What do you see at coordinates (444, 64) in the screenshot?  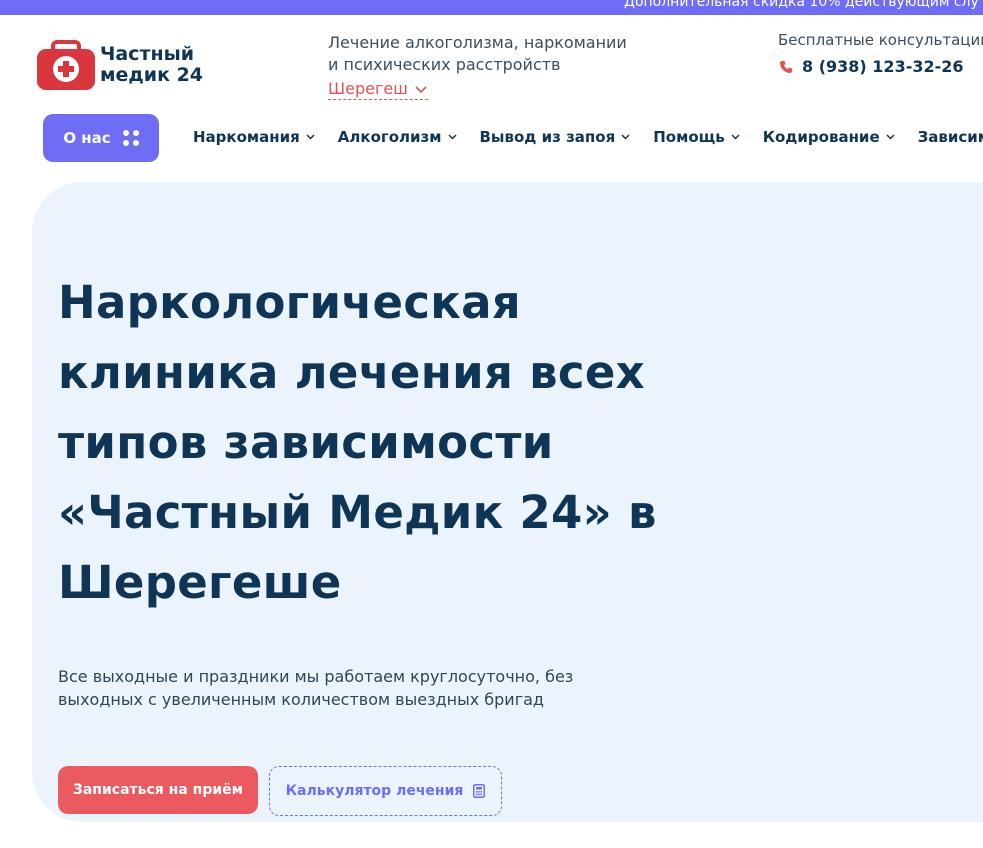 I see `tagline-line-2: и психических расстройств` at bounding box center [444, 64].